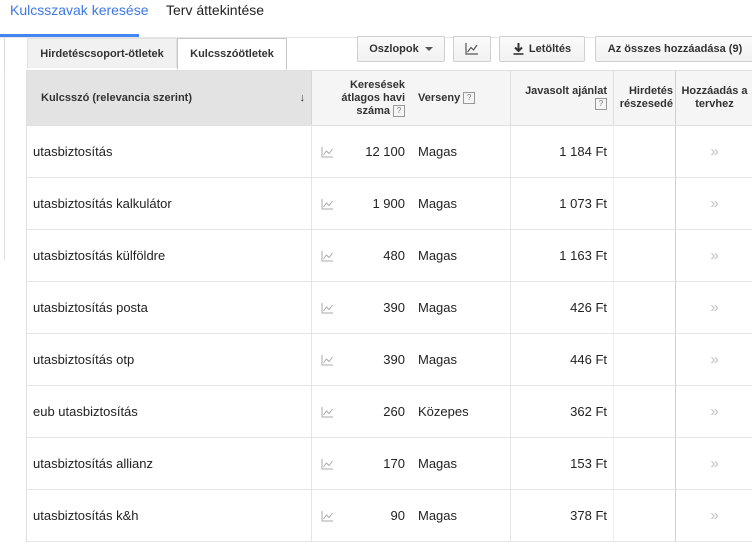 The height and width of the screenshot is (542, 752). What do you see at coordinates (588, 515) in the screenshot?
I see `bid-cell: 378 Ft` at bounding box center [588, 515].